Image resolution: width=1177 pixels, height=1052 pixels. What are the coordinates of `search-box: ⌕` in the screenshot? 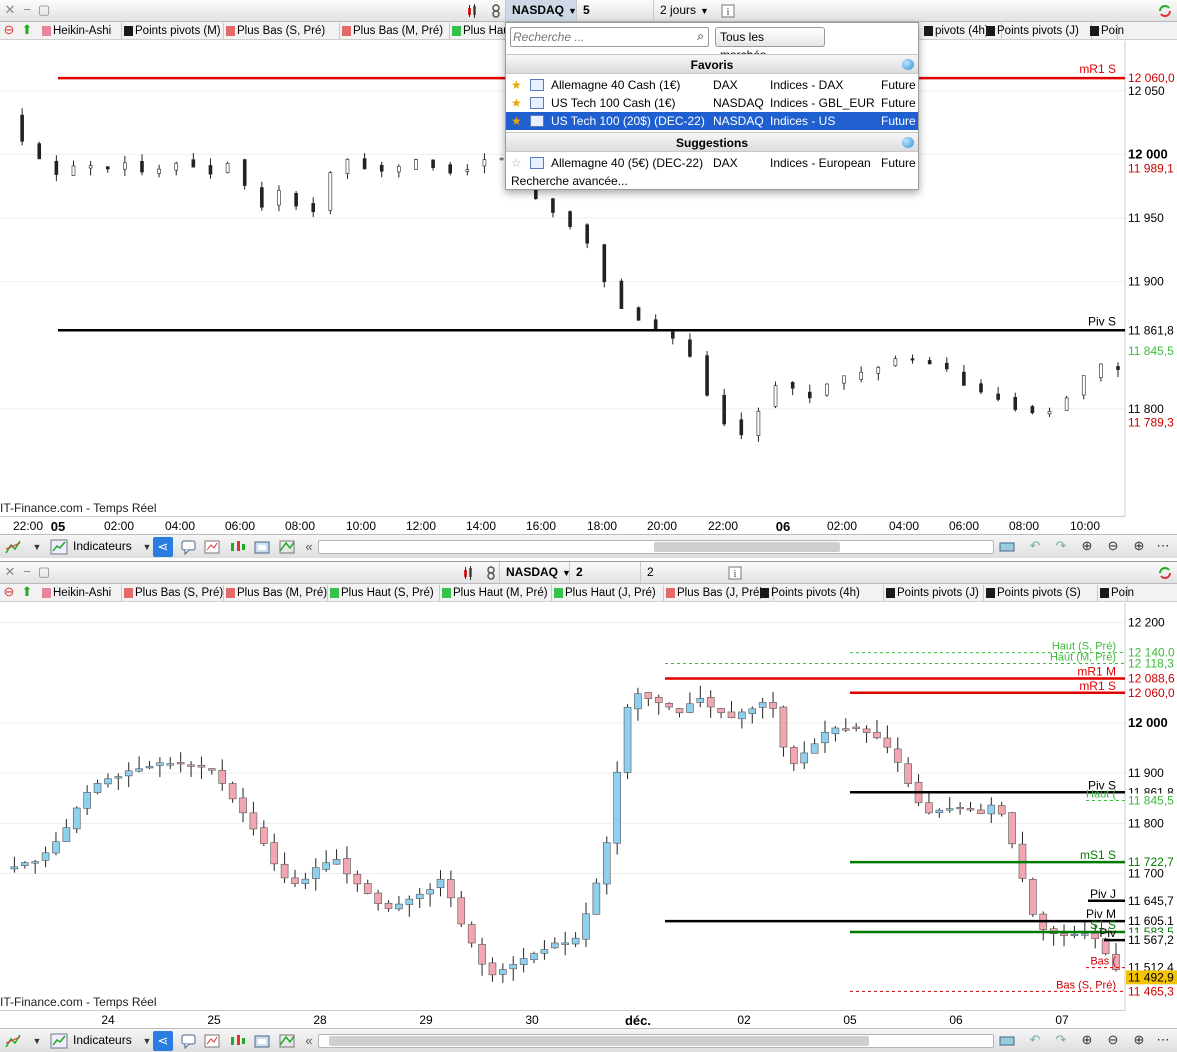 It's located at (609, 37).